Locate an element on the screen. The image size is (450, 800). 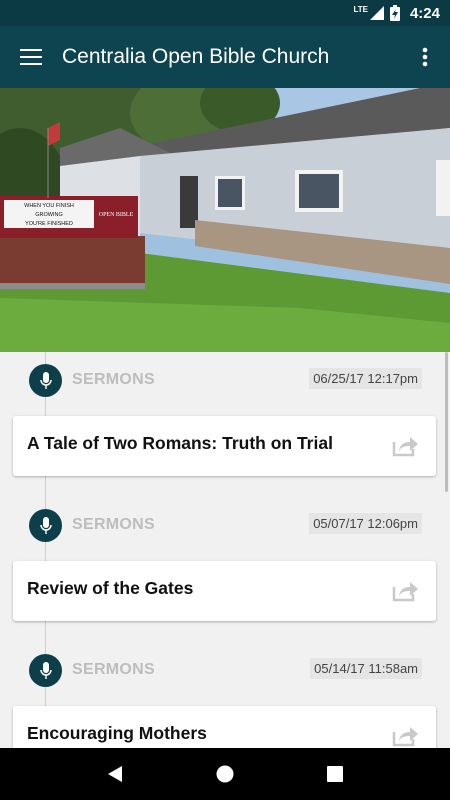
home-circle-icon is located at coordinates (225, 774).